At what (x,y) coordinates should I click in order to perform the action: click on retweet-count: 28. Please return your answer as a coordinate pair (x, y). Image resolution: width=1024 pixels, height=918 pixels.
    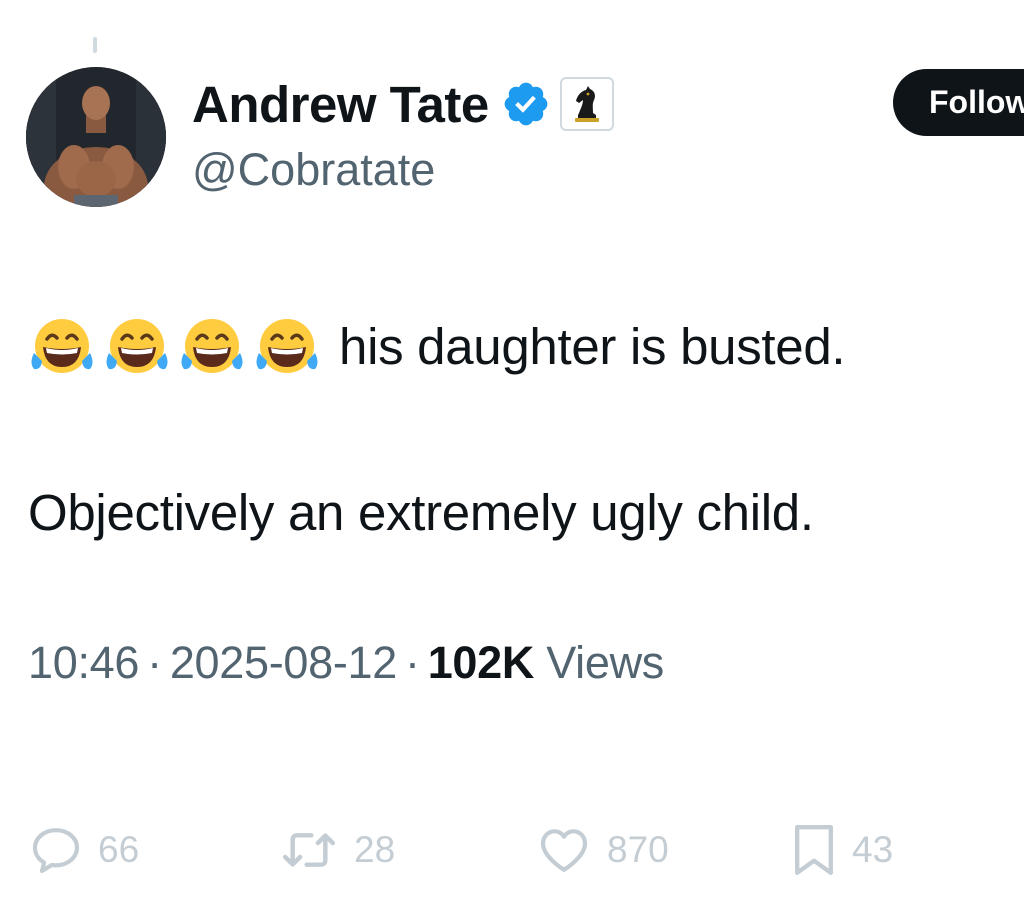
    Looking at the image, I should click on (375, 849).